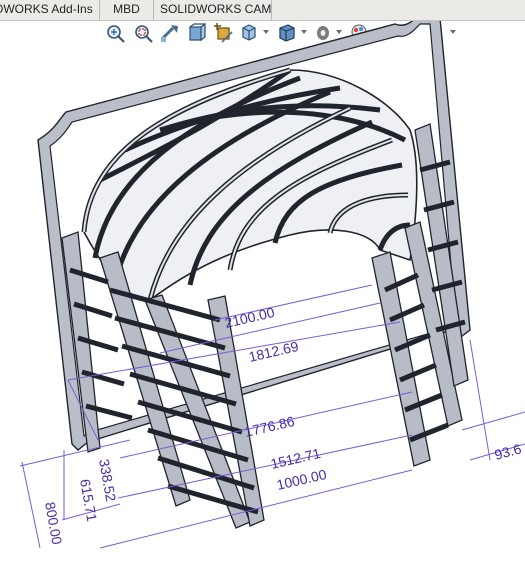  What do you see at coordinates (301, 479) in the screenshot?
I see `dimension-1000: 1000.00` at bounding box center [301, 479].